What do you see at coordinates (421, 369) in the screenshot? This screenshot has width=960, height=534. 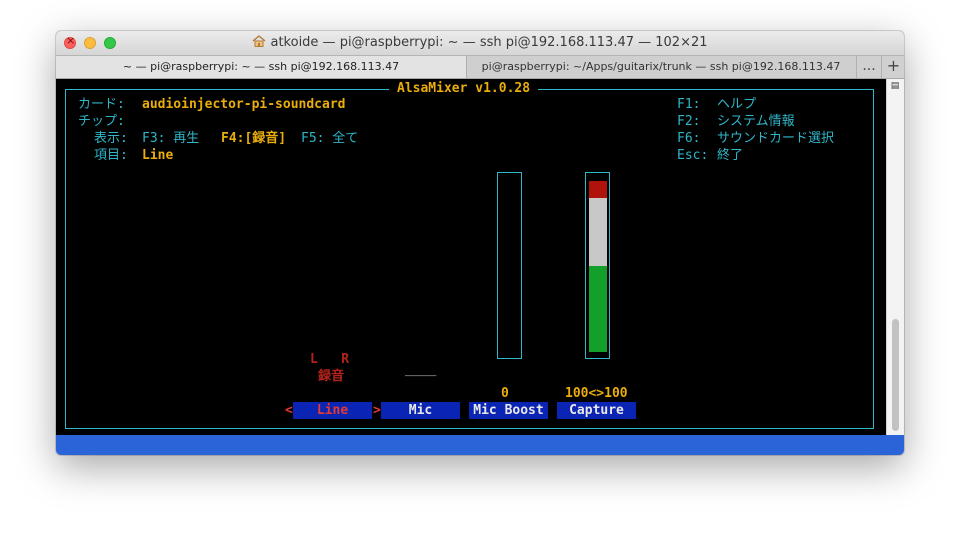 I see `mic-dashes: ____` at bounding box center [421, 369].